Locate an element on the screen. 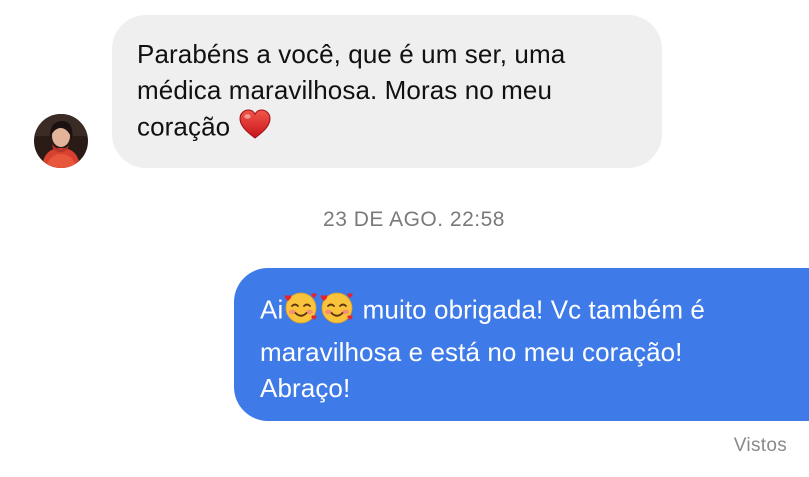 The width and height of the screenshot is (809, 477). message-text-line: Ai muito obrigada! Vc também é is located at coordinates (528, 311).